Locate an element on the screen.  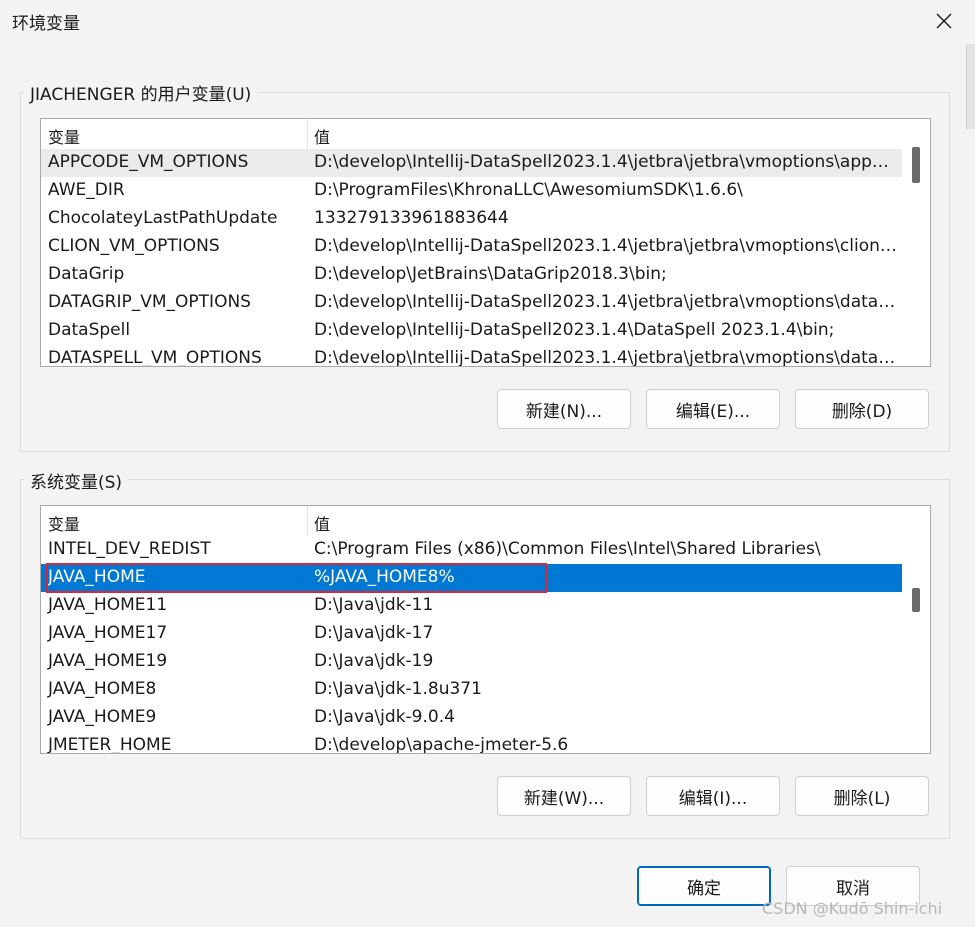
variable-name: INTEL_DEV_REDIST is located at coordinates (129, 549).